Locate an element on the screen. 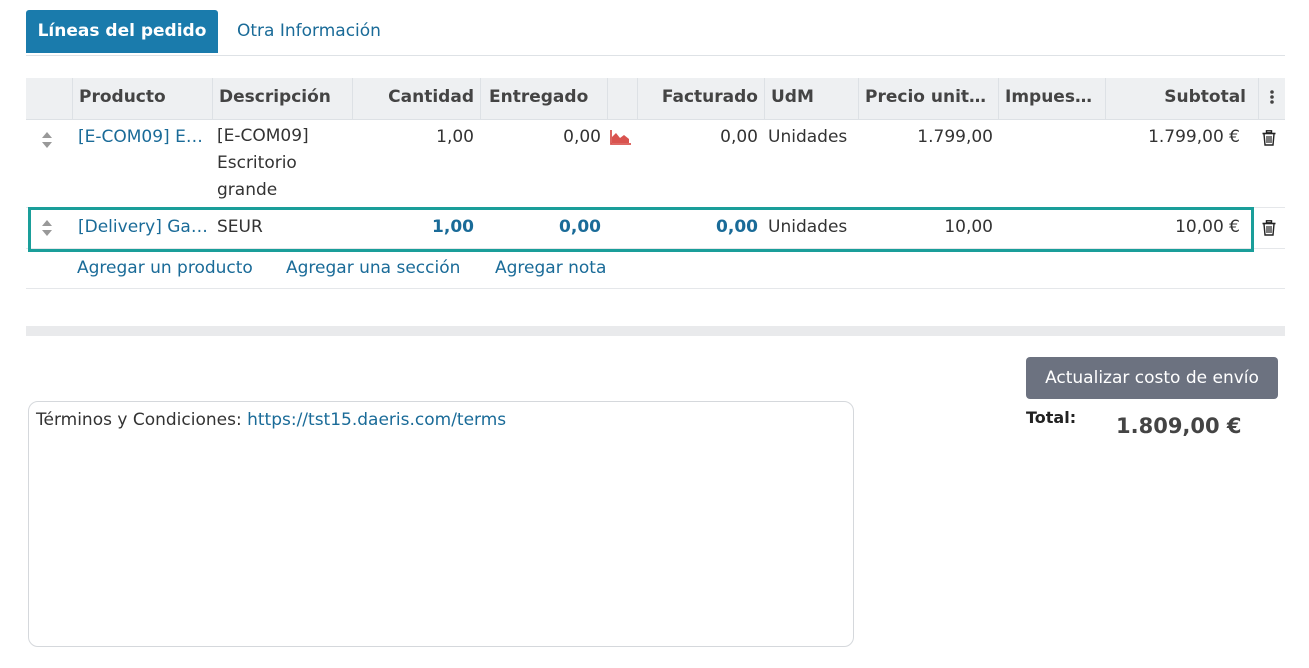 This screenshot has height=668, width=1309. unit-price-cell: 10,00 is located at coordinates (928, 227).